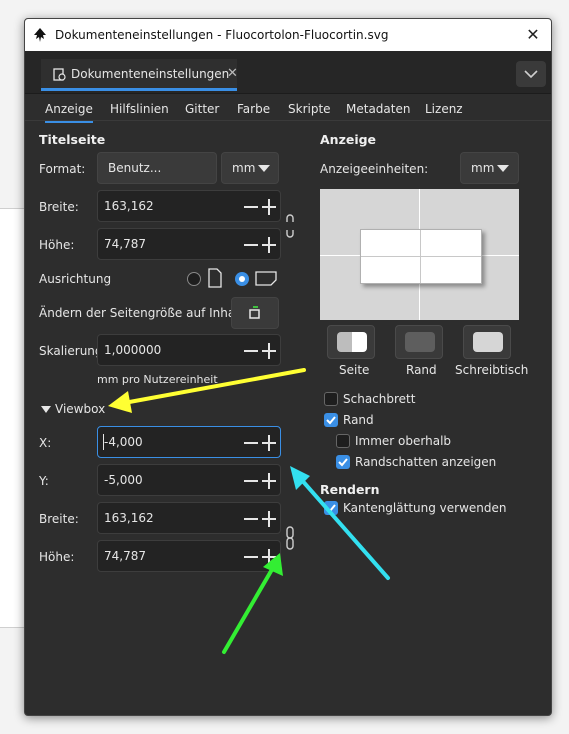 This screenshot has width=569, height=734. What do you see at coordinates (232, 73) in the screenshot?
I see `doc-tab-close-button: ✕` at bounding box center [232, 73].